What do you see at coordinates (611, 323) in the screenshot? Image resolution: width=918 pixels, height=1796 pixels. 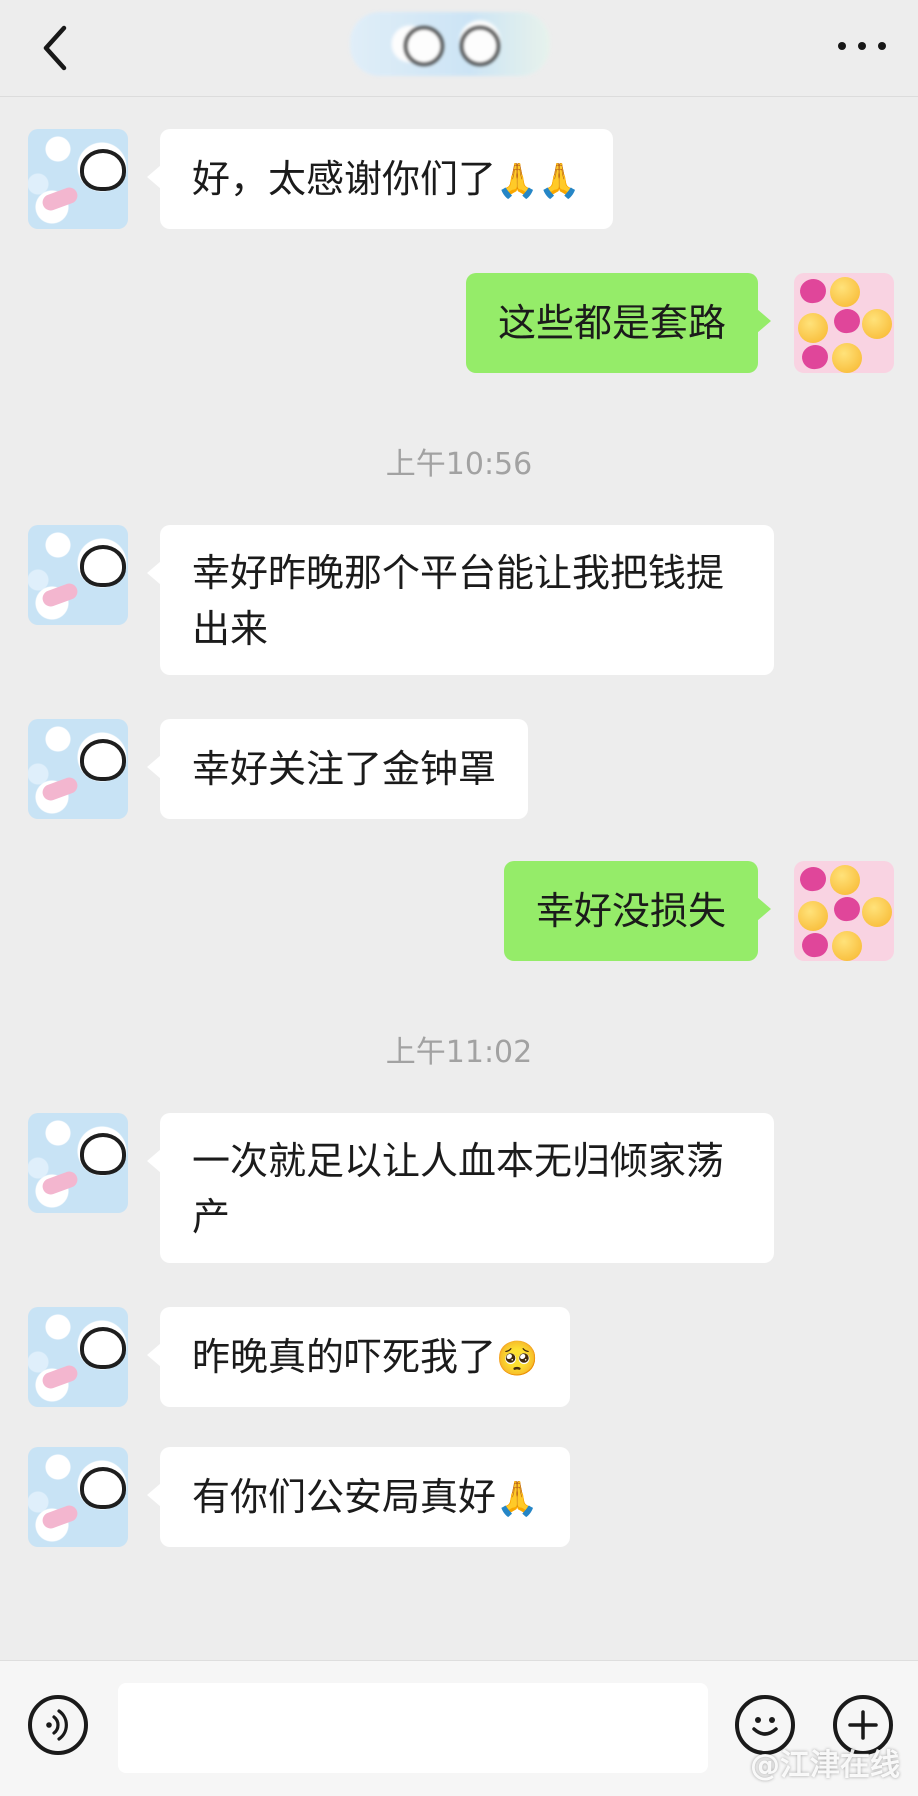 I see `message-text: 这些都是套路` at bounding box center [611, 323].